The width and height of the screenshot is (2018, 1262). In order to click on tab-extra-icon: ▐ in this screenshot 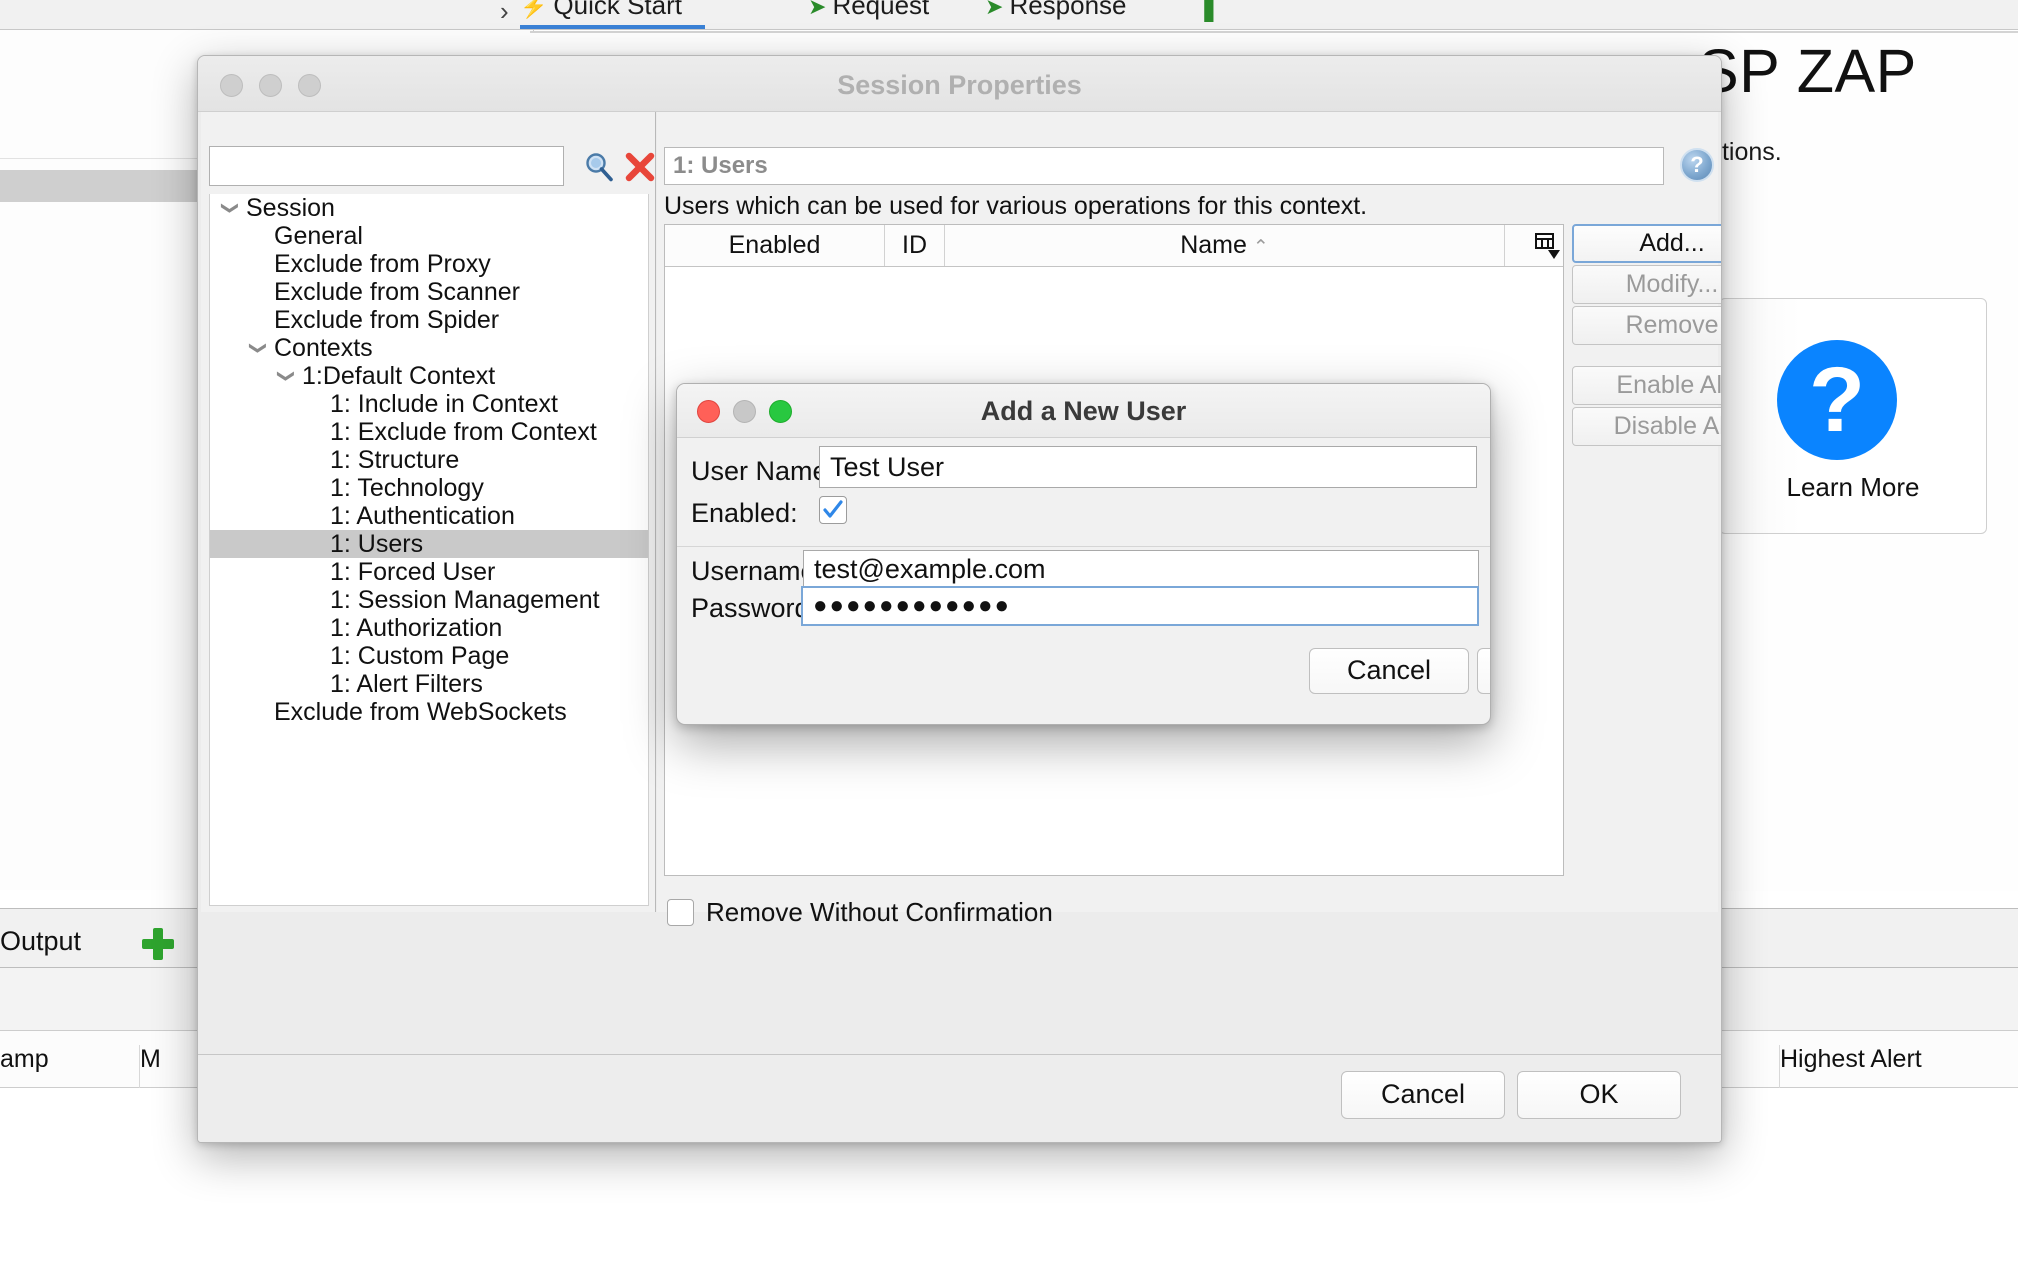, I will do `click(1204, 10)`.